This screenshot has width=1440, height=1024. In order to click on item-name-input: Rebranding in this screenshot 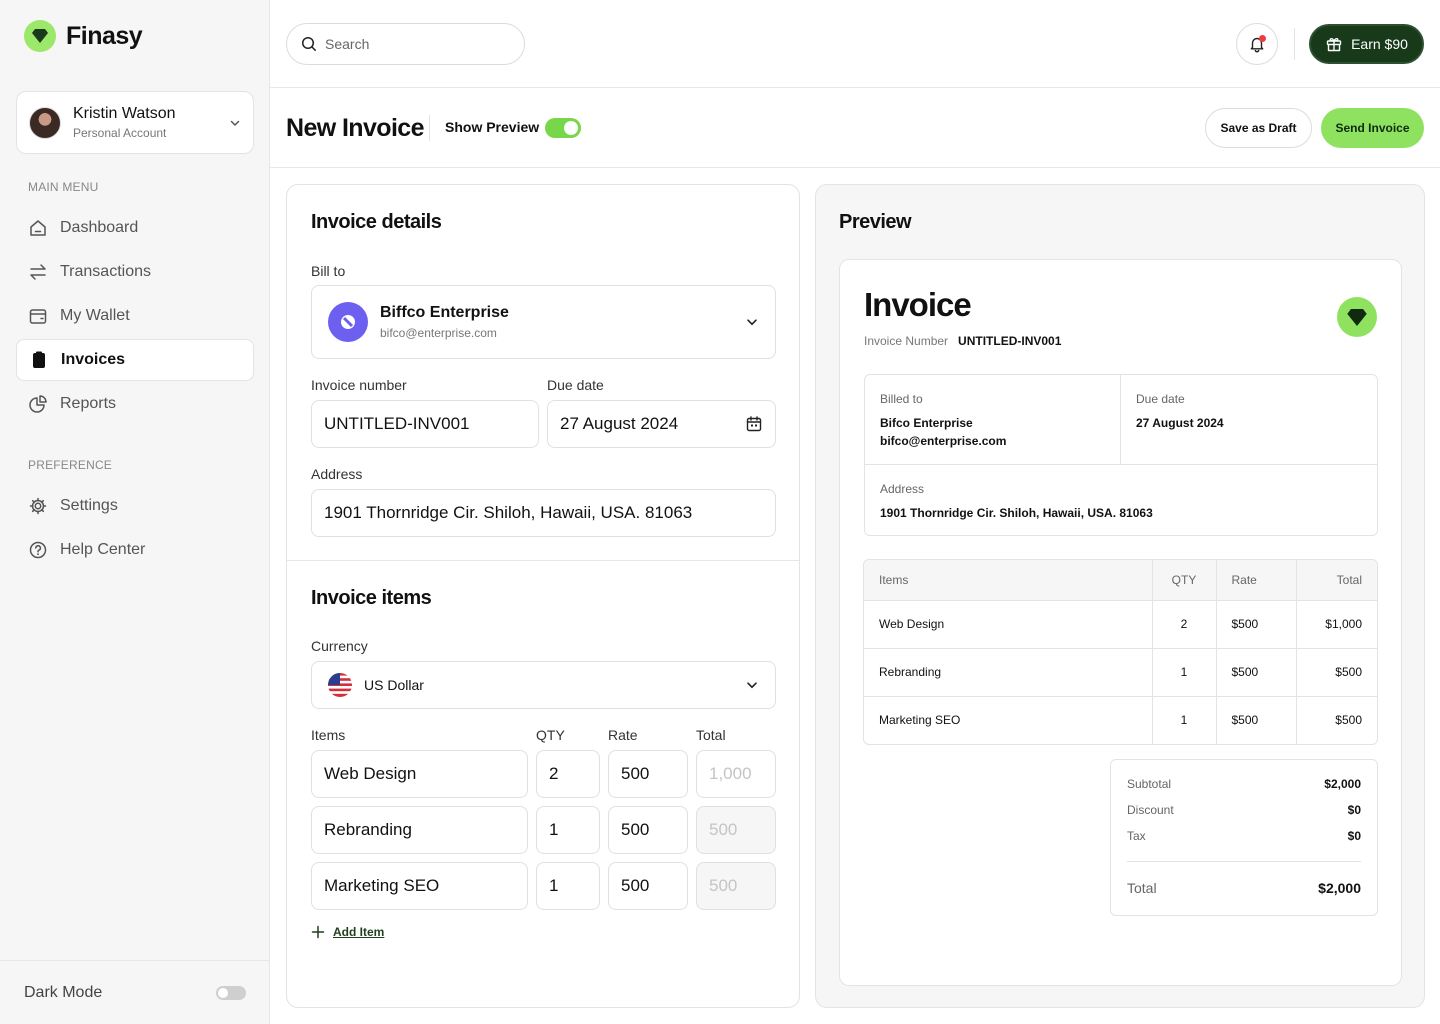, I will do `click(419, 830)`.